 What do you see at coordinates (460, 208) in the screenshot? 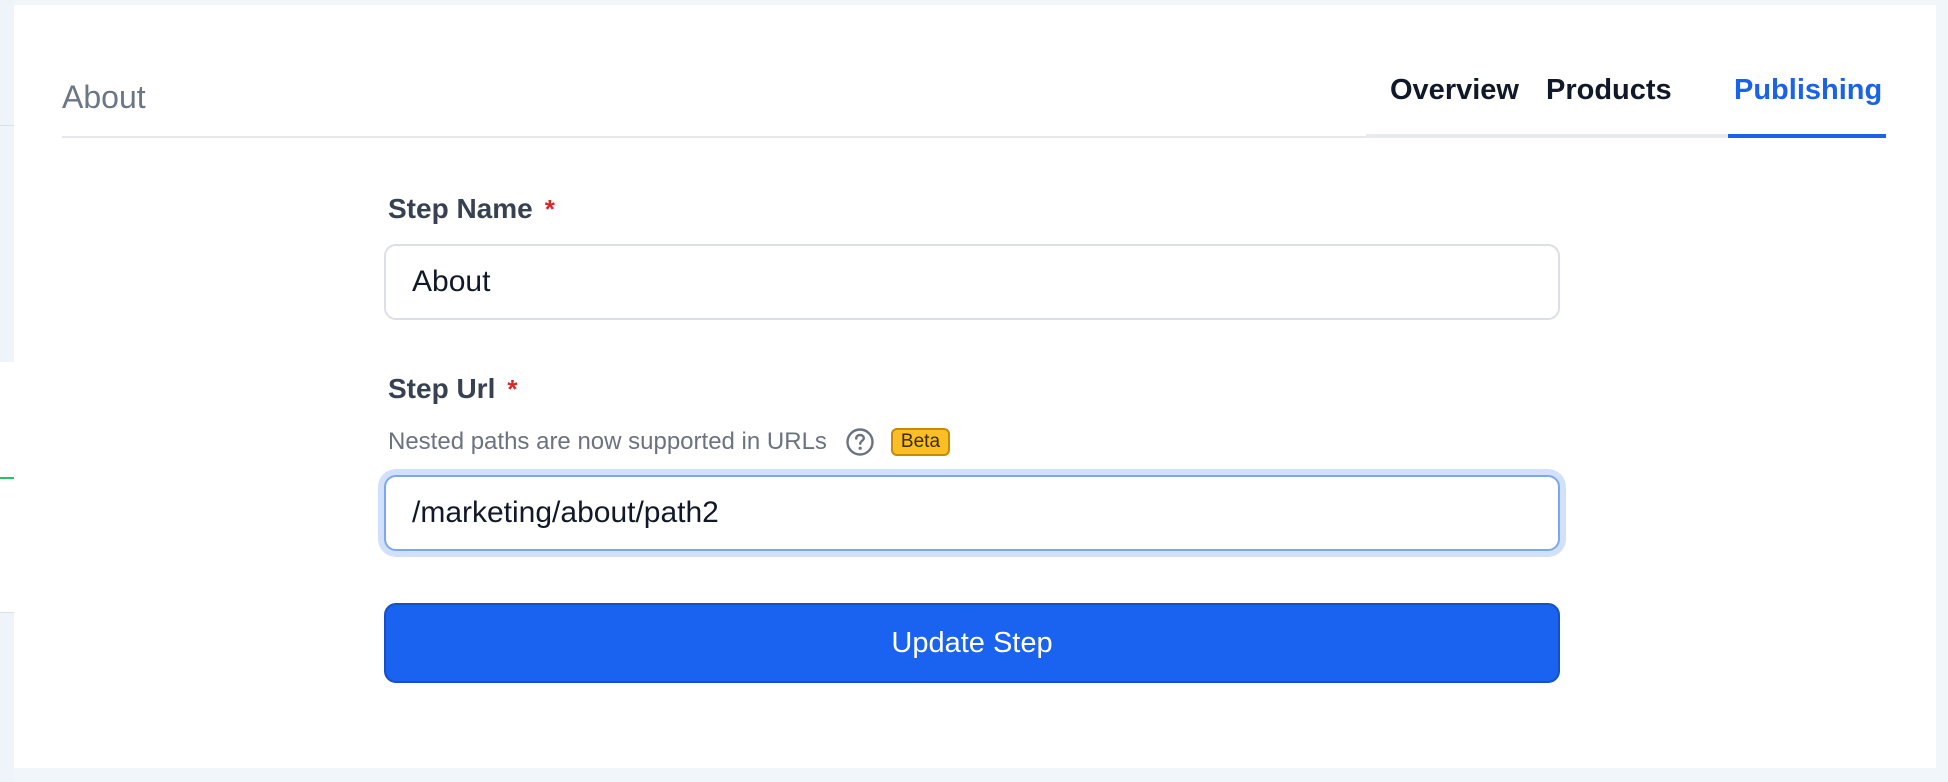
I see `step-name-label-text: Step Name` at bounding box center [460, 208].